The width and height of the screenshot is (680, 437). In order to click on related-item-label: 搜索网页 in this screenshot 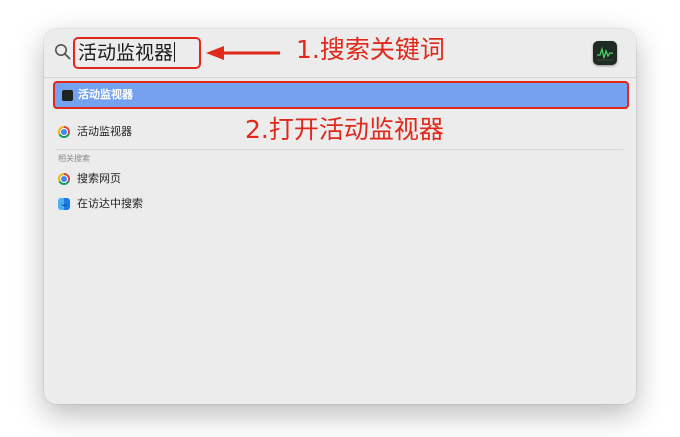, I will do `click(99, 178)`.